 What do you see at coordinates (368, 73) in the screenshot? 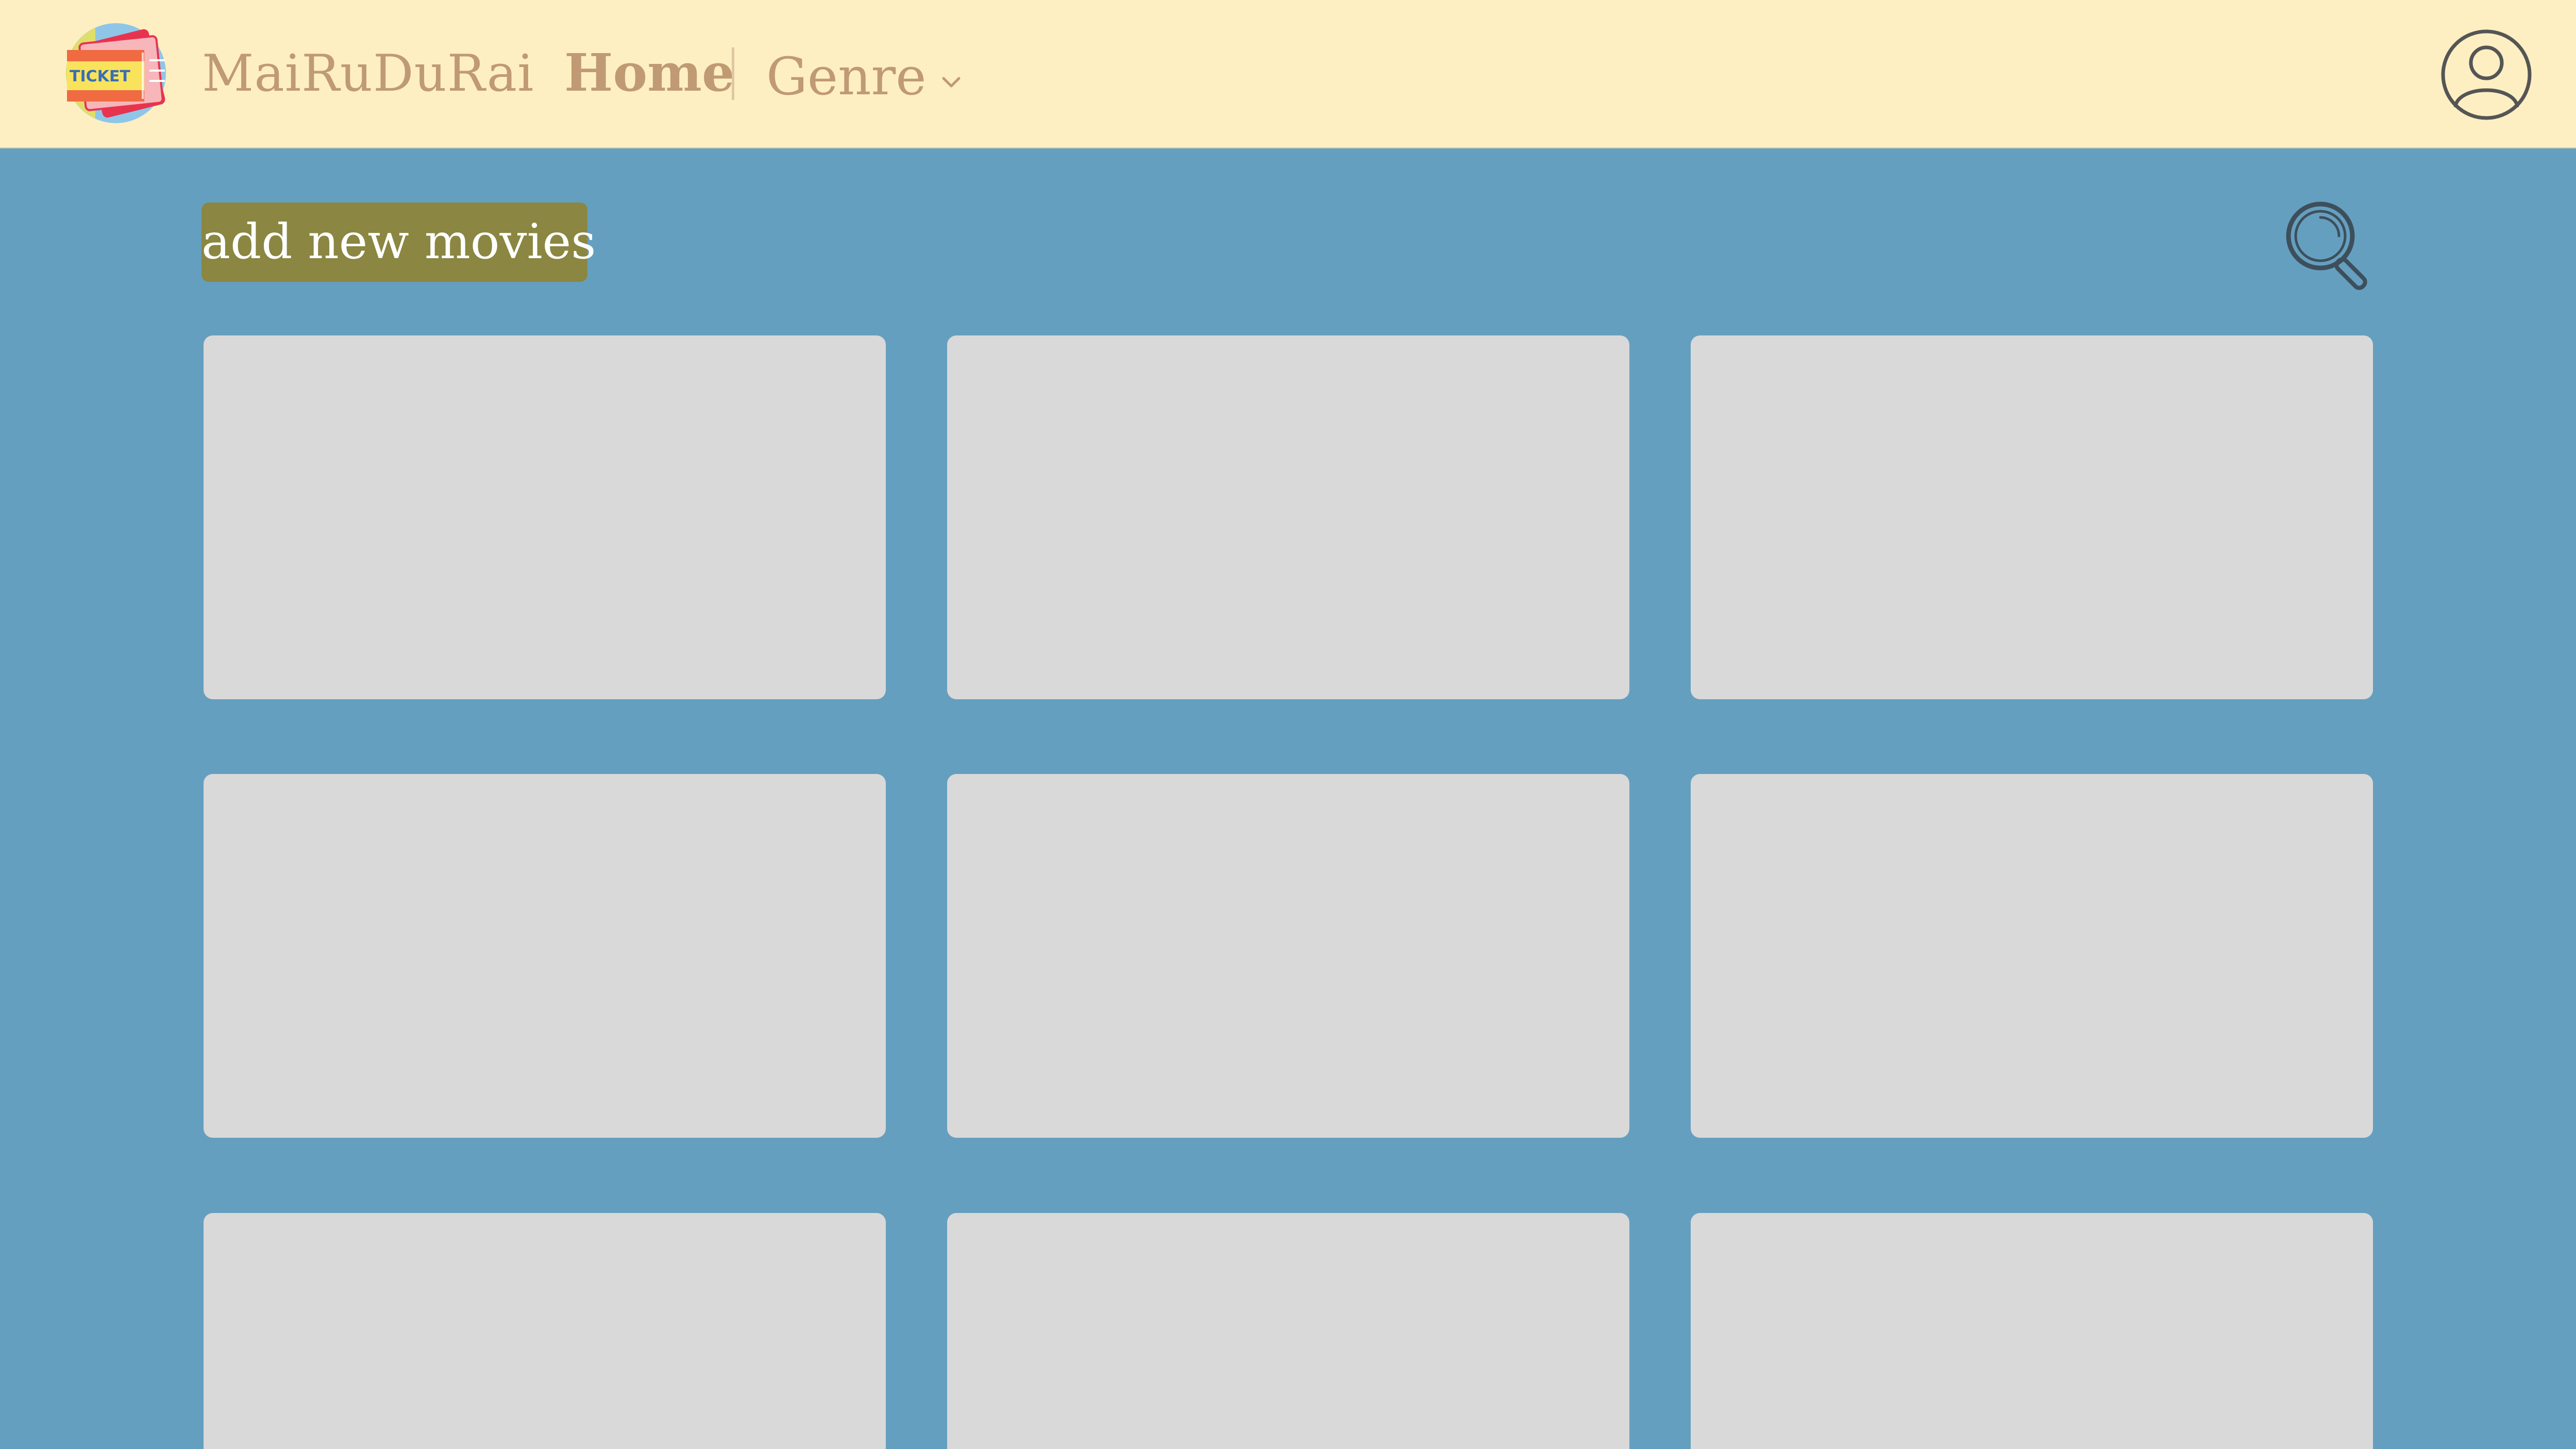
I see `brand-name: MaiRuDuRai` at bounding box center [368, 73].